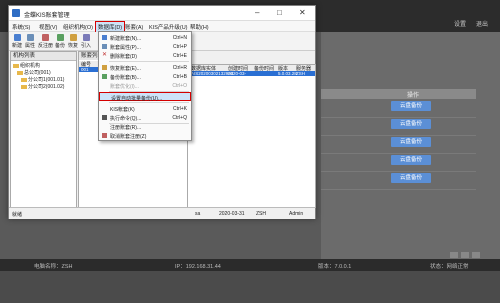 The height and width of the screenshot is (303, 500). Describe the element at coordinates (145, 67) in the screenshot. I see `menu-item-restore-account: 恢复账套(E)... Ctrl+R` at that location.